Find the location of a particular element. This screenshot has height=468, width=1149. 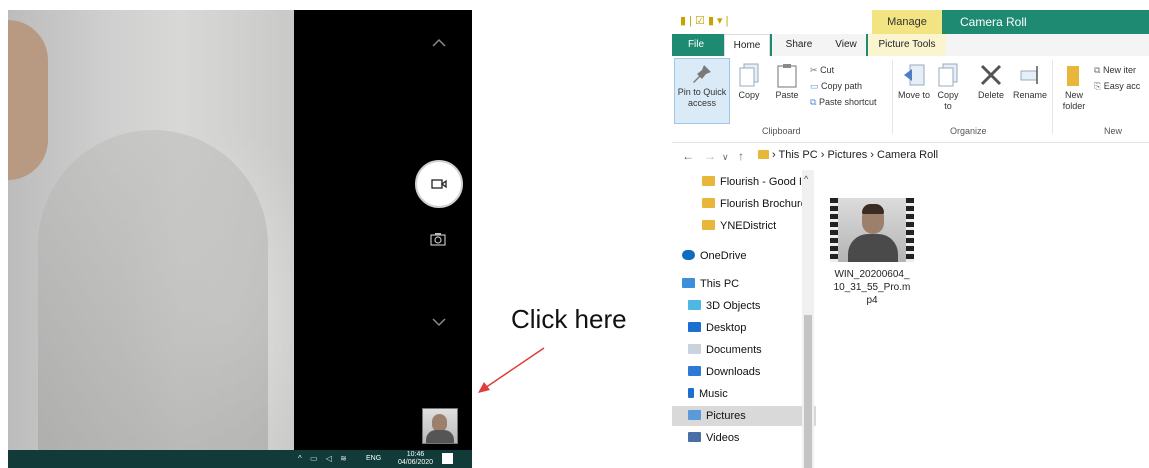

clock: 10:46 04/06/2020 is located at coordinates (415, 459).